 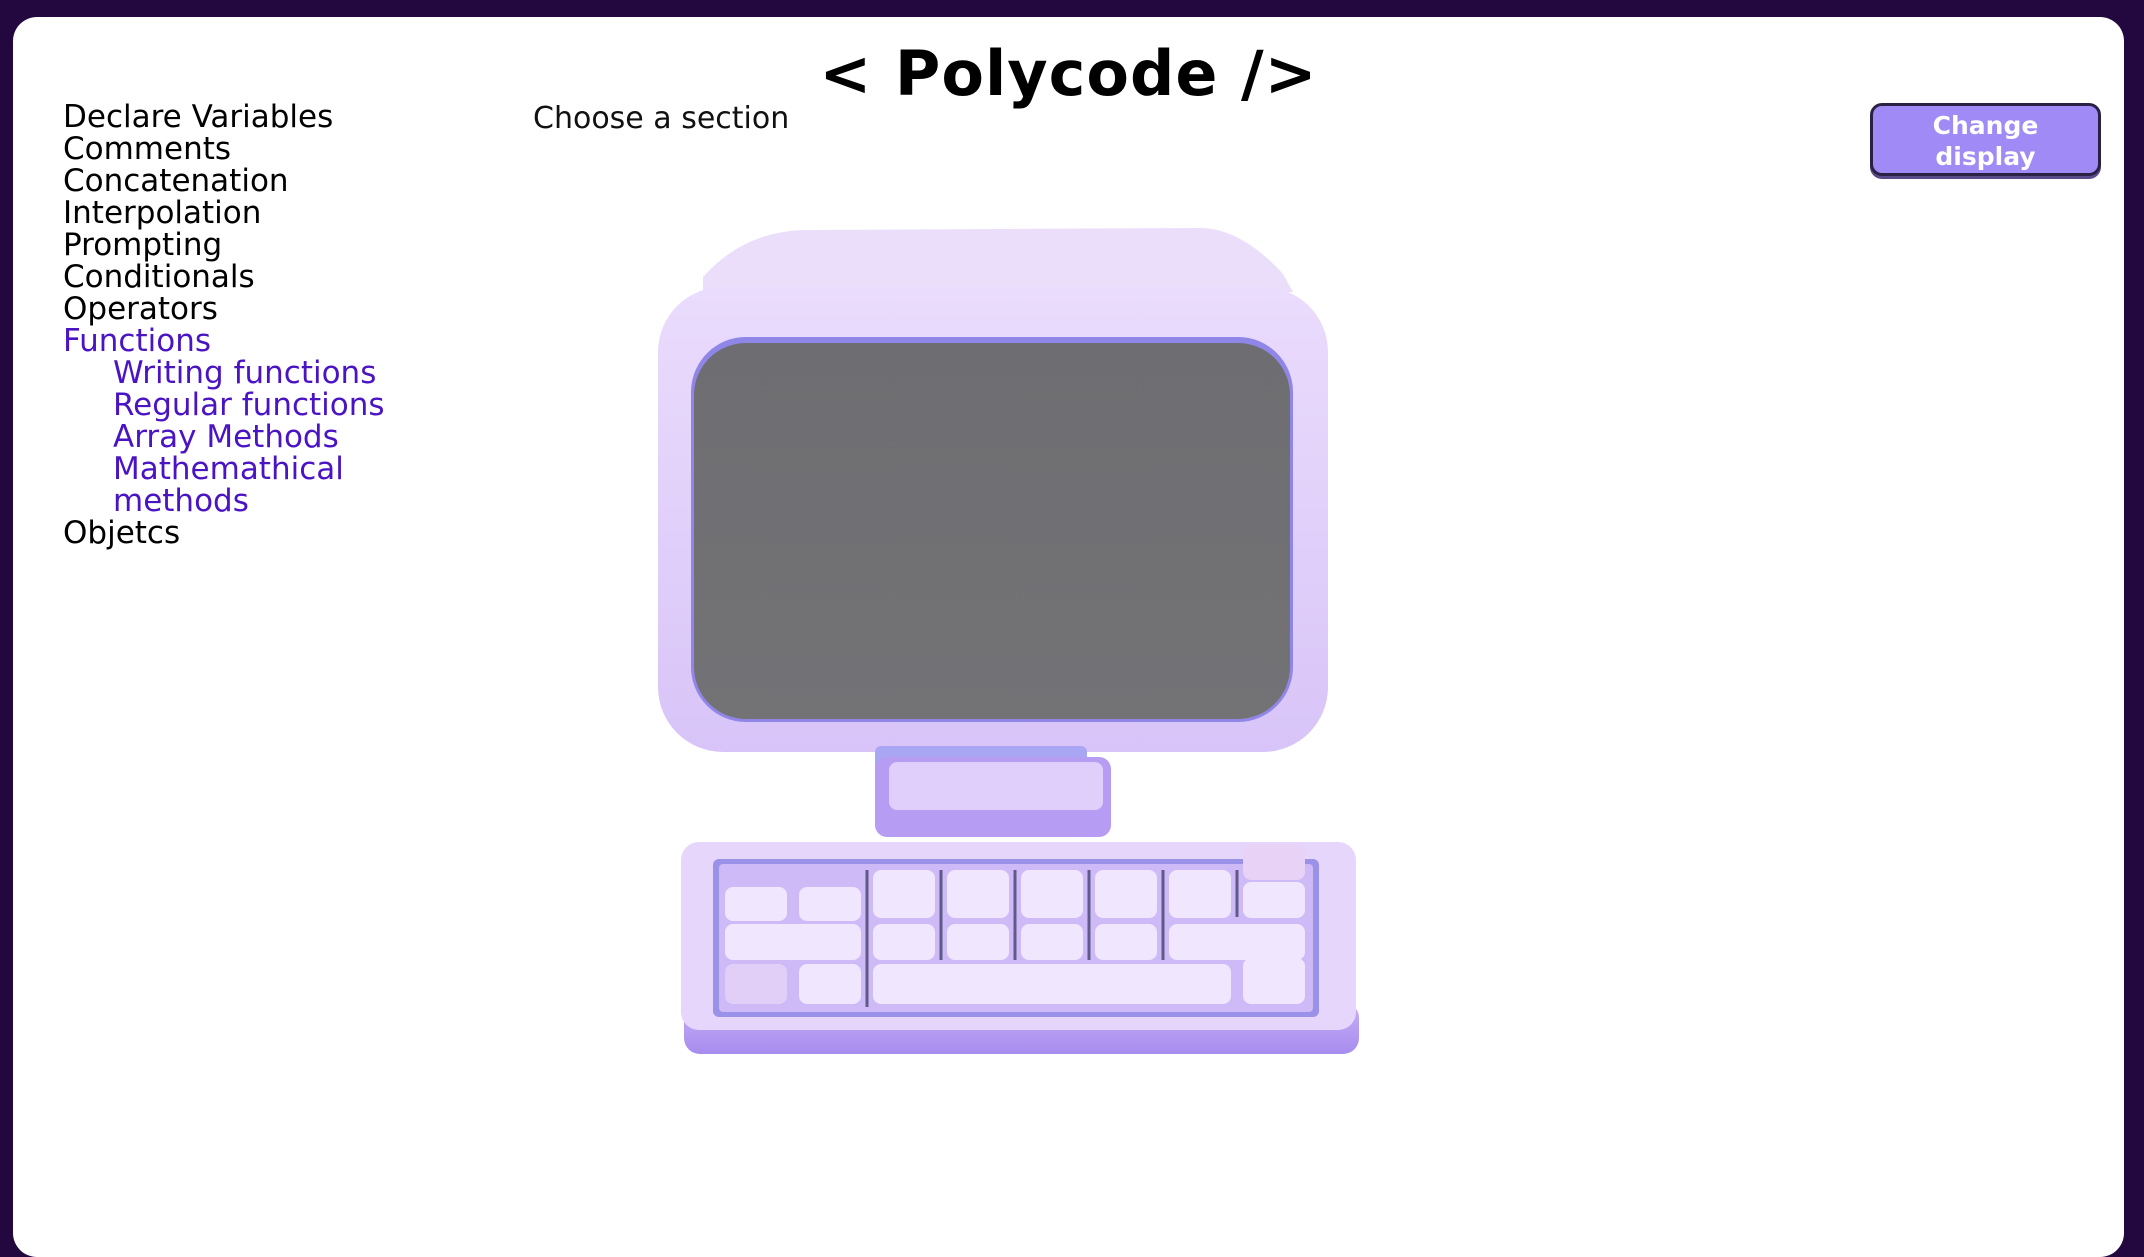 What do you see at coordinates (263, 149) in the screenshot?
I see `sidebar-item-comments: Comments` at bounding box center [263, 149].